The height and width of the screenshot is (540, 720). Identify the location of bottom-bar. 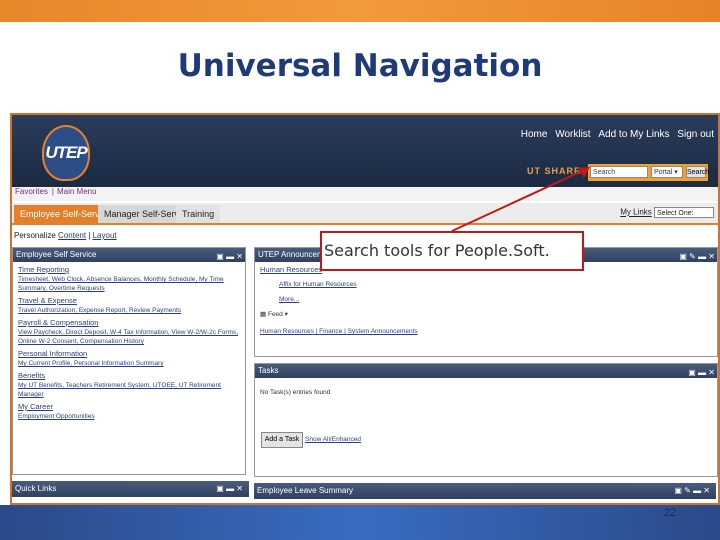
(360, 522).